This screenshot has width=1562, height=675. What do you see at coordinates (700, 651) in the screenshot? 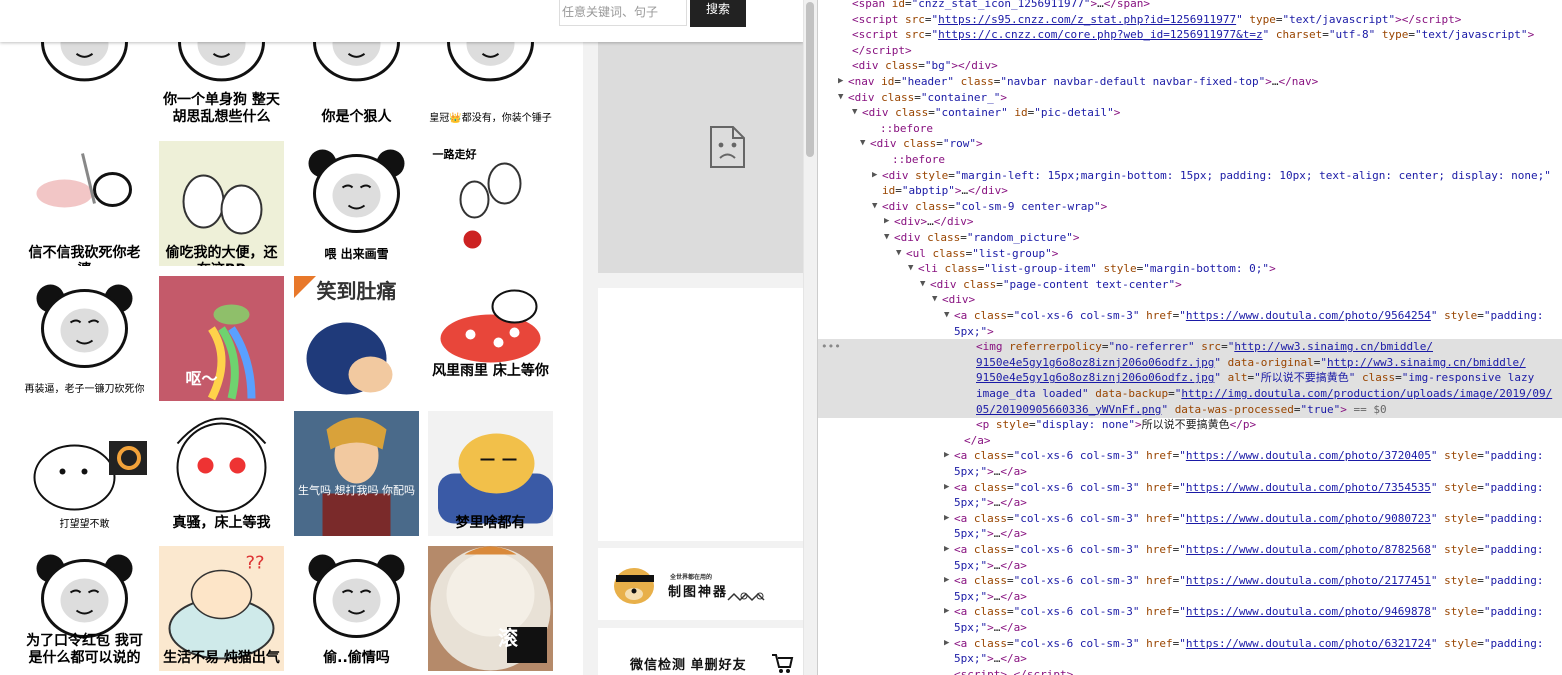
I see `ad-wechat: 微信检测 单删好友` at bounding box center [700, 651].